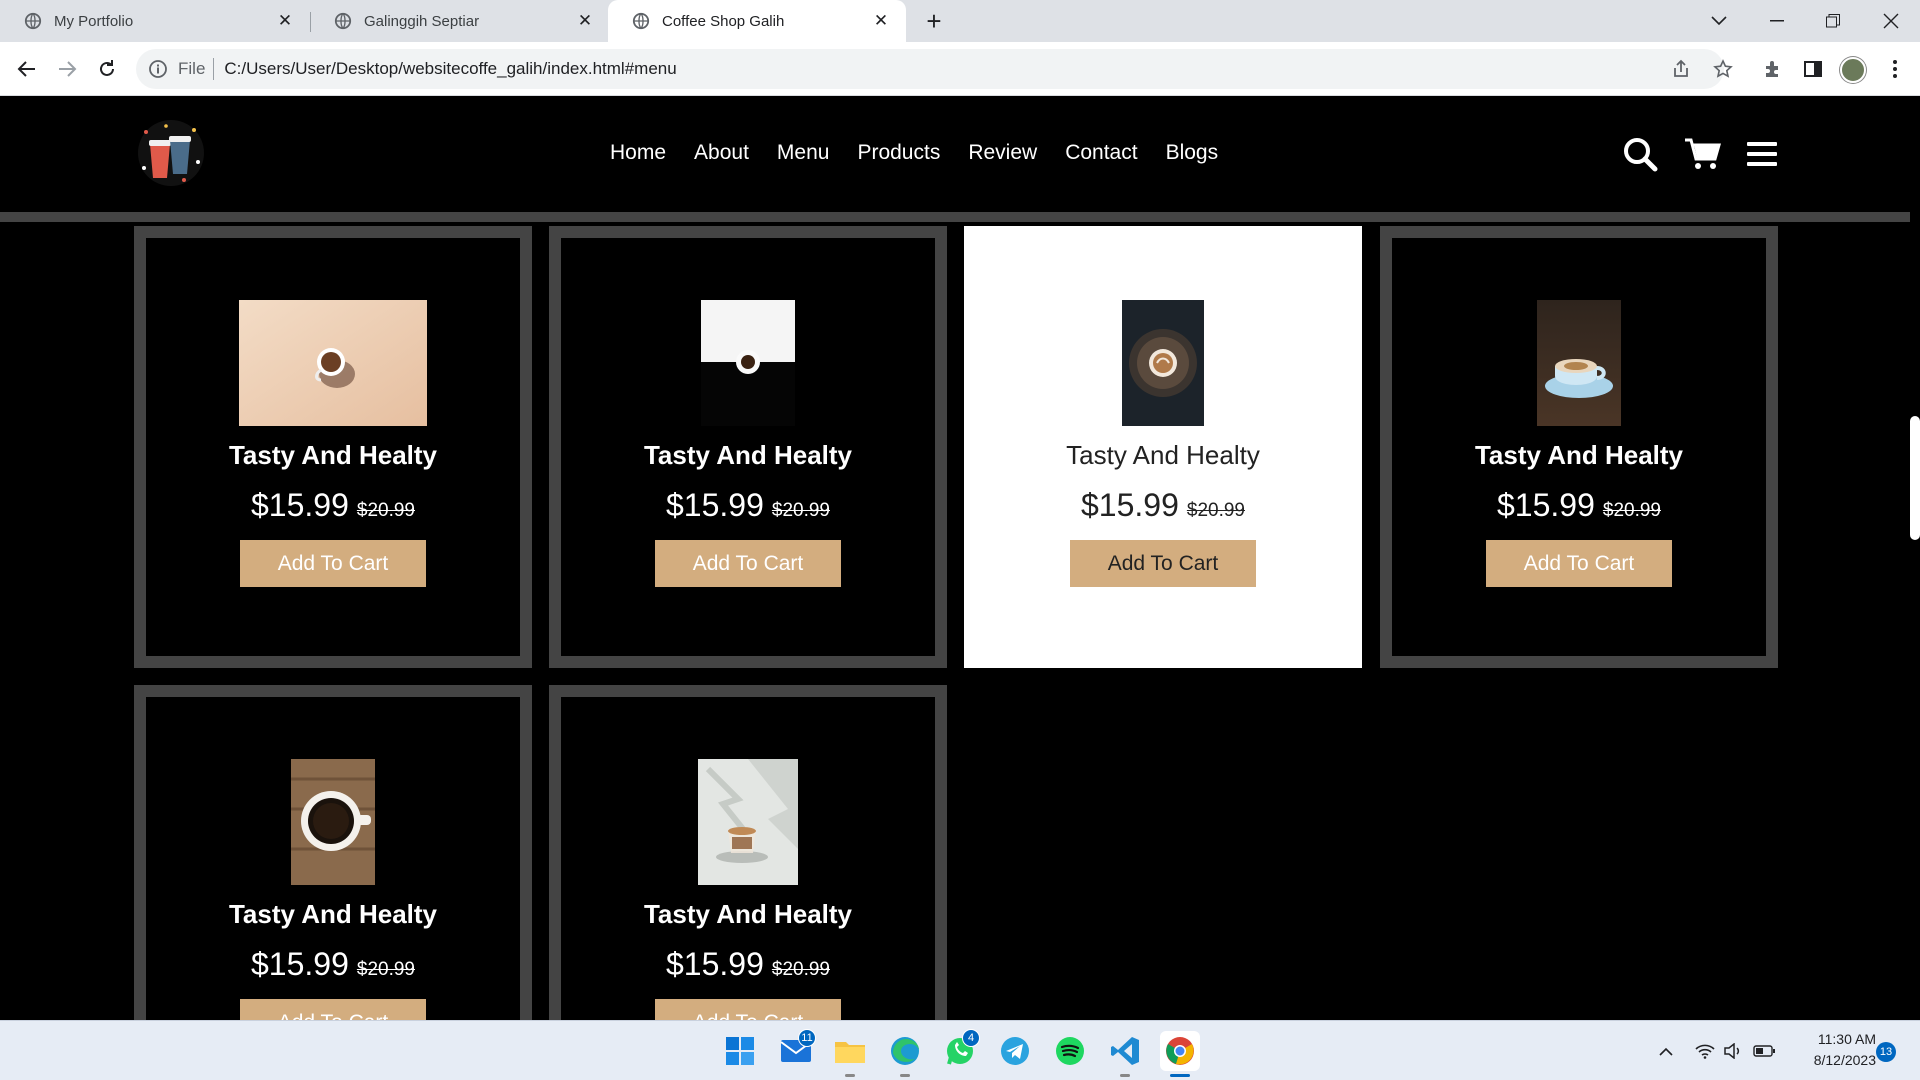  I want to click on vscode-icon, so click(1125, 1054).